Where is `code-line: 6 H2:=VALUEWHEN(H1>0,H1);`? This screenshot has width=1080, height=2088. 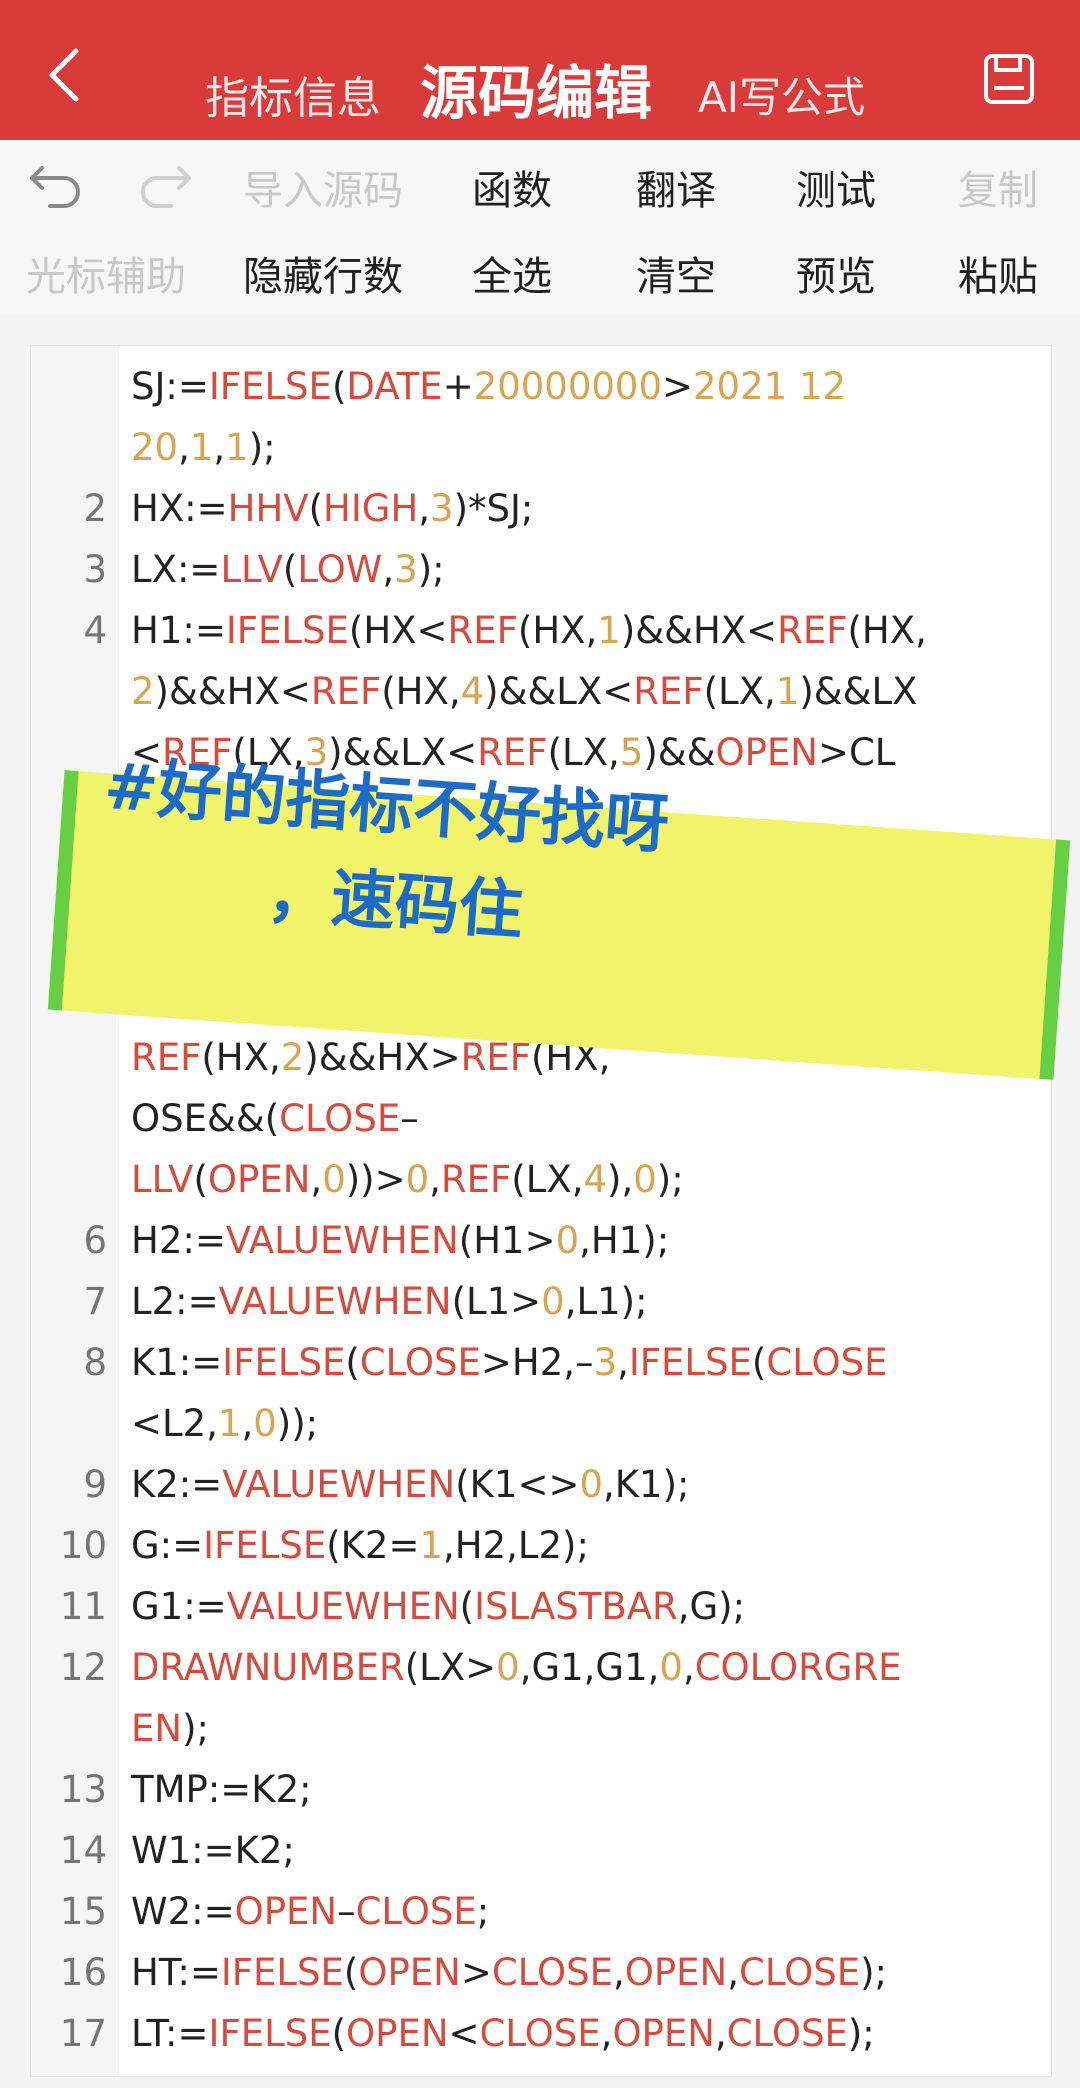 code-line: 6 H2:=VALUEWHEN(H1>0,H1); is located at coordinates (541, 1240).